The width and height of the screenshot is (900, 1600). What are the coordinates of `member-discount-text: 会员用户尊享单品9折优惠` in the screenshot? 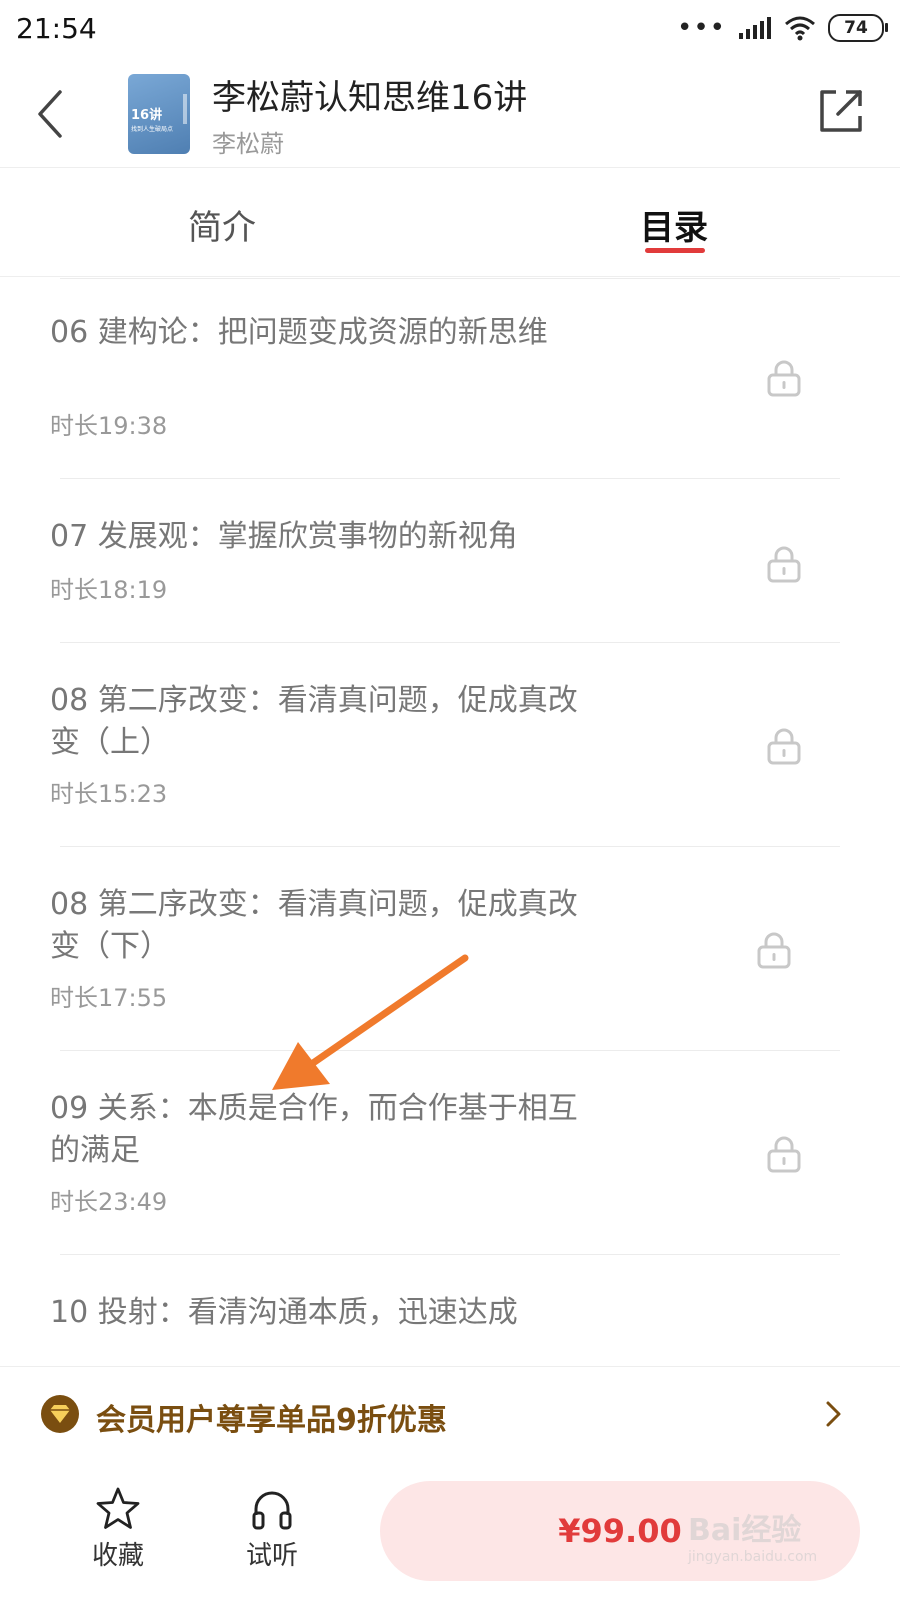 It's located at (271, 1420).